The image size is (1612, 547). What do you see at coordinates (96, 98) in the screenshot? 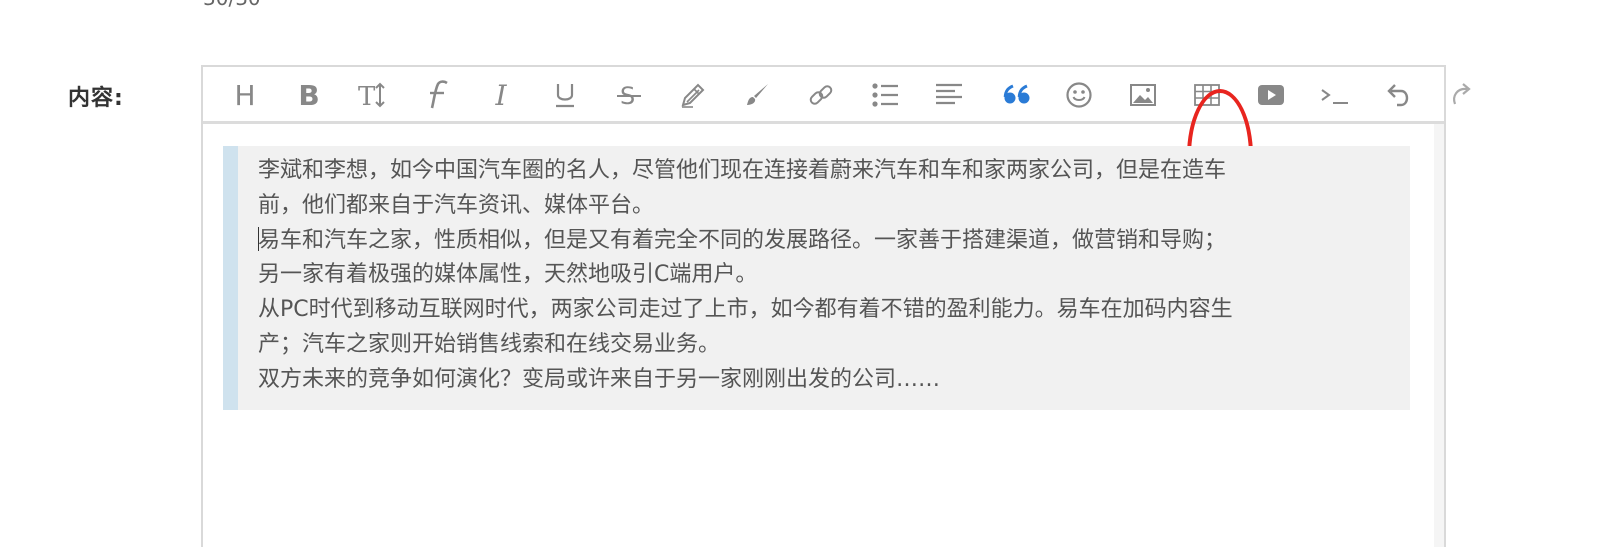
I see `content-label: 内容:` at bounding box center [96, 98].